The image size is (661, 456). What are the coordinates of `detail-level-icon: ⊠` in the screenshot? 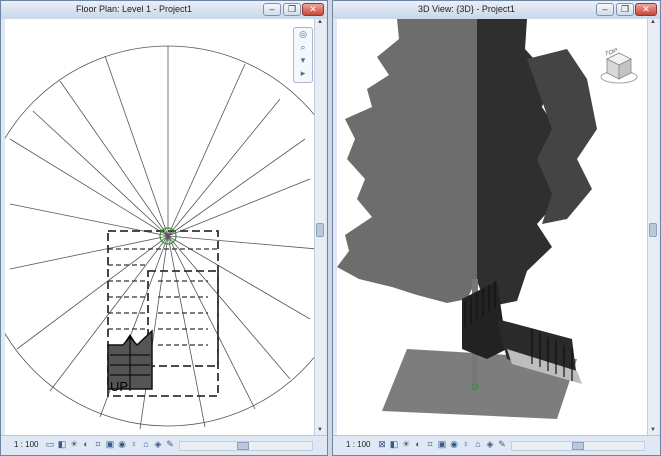 It's located at (382, 444).